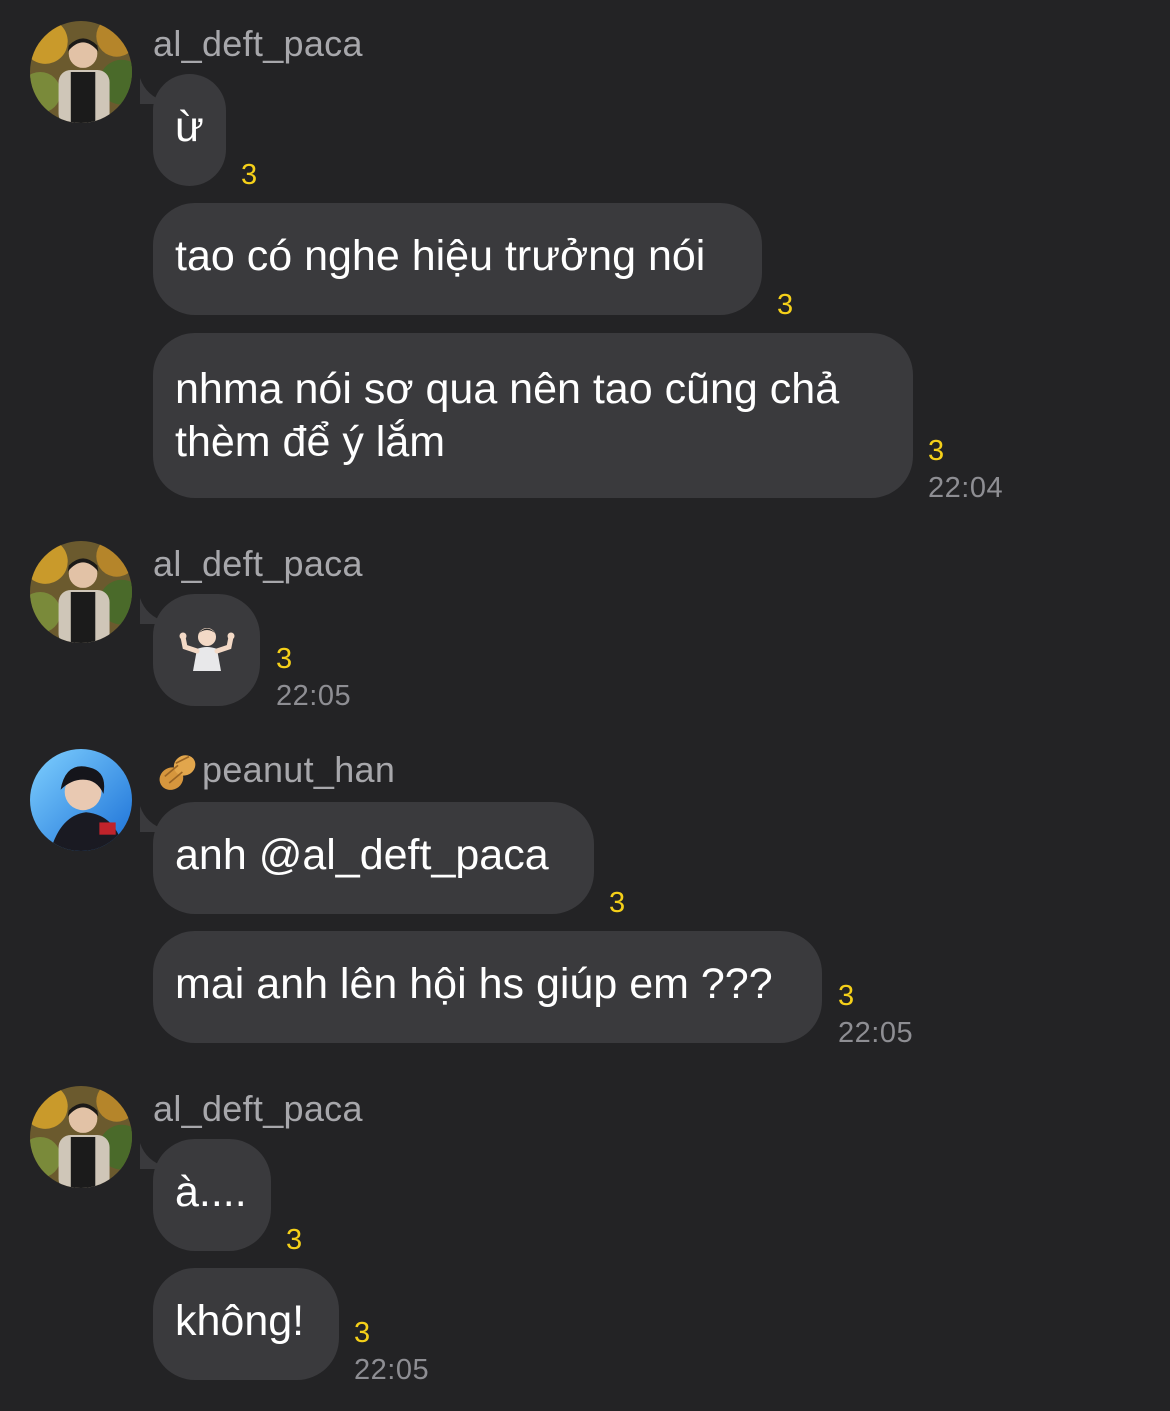 Image resolution: width=1170 pixels, height=1411 pixels. Describe the element at coordinates (966, 488) in the screenshot. I see `timestamp: 22:04` at that location.